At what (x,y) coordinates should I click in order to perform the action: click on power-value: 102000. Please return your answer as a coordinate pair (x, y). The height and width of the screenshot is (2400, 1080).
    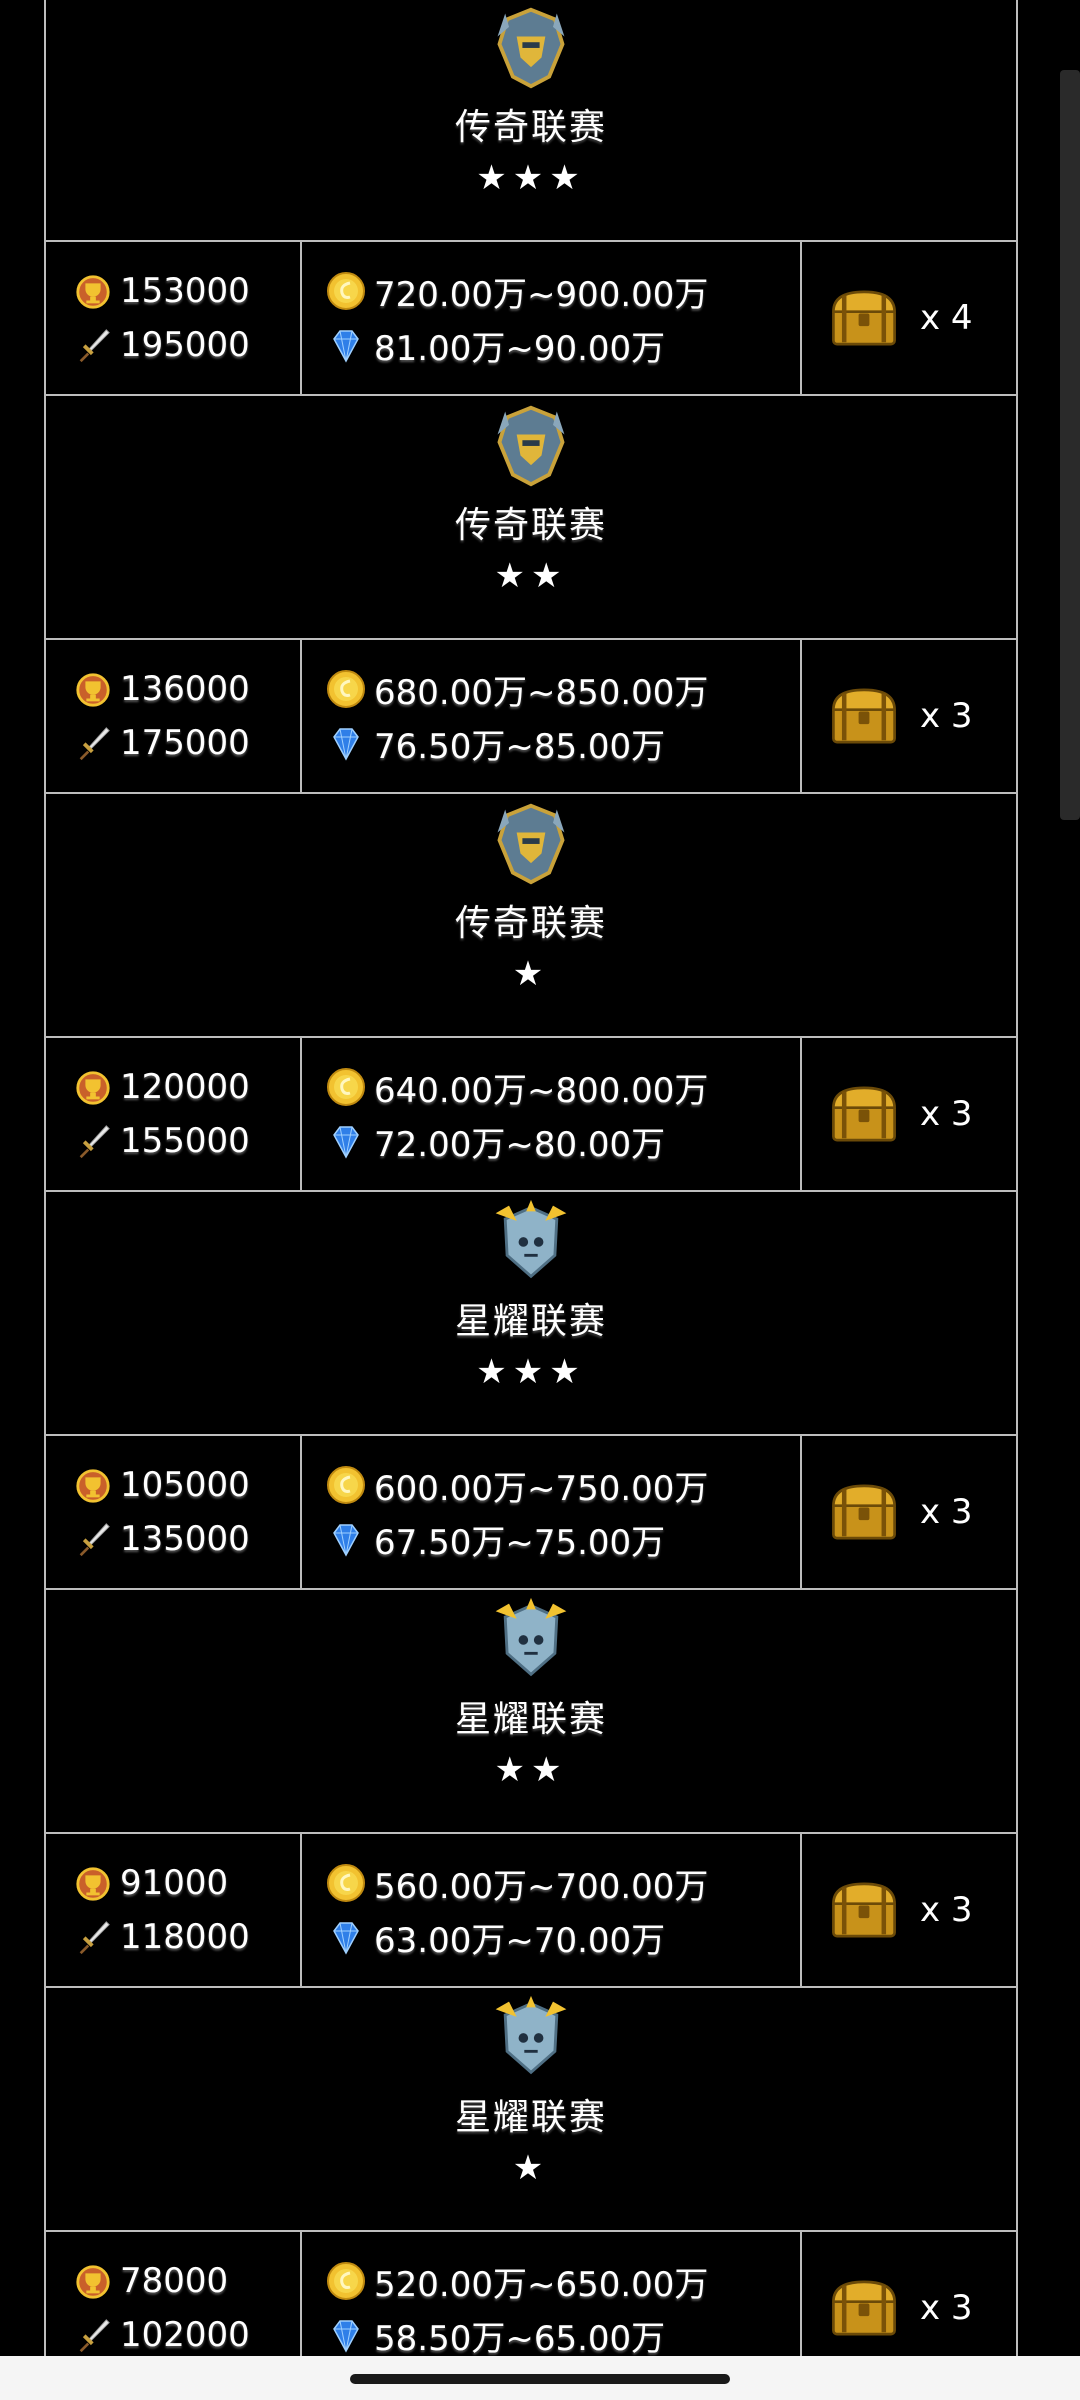
    Looking at the image, I should click on (185, 2335).